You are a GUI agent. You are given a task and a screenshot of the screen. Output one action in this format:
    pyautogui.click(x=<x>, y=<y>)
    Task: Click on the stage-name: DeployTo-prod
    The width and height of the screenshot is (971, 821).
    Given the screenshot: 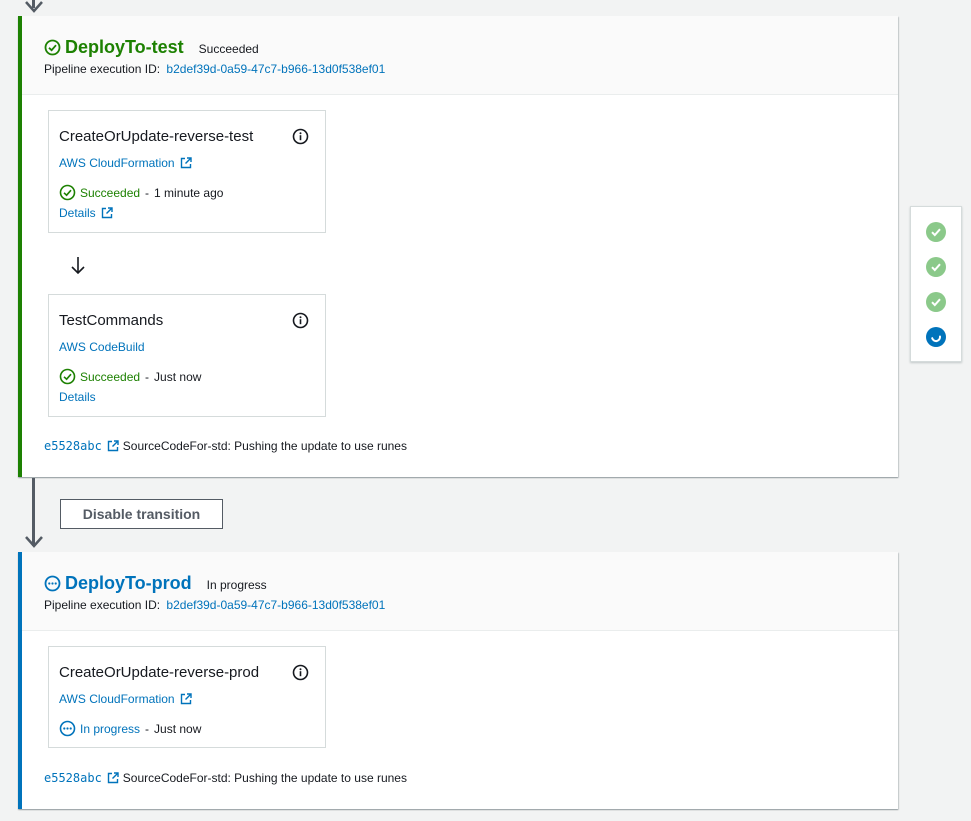 What is the action you would take?
    pyautogui.click(x=128, y=582)
    